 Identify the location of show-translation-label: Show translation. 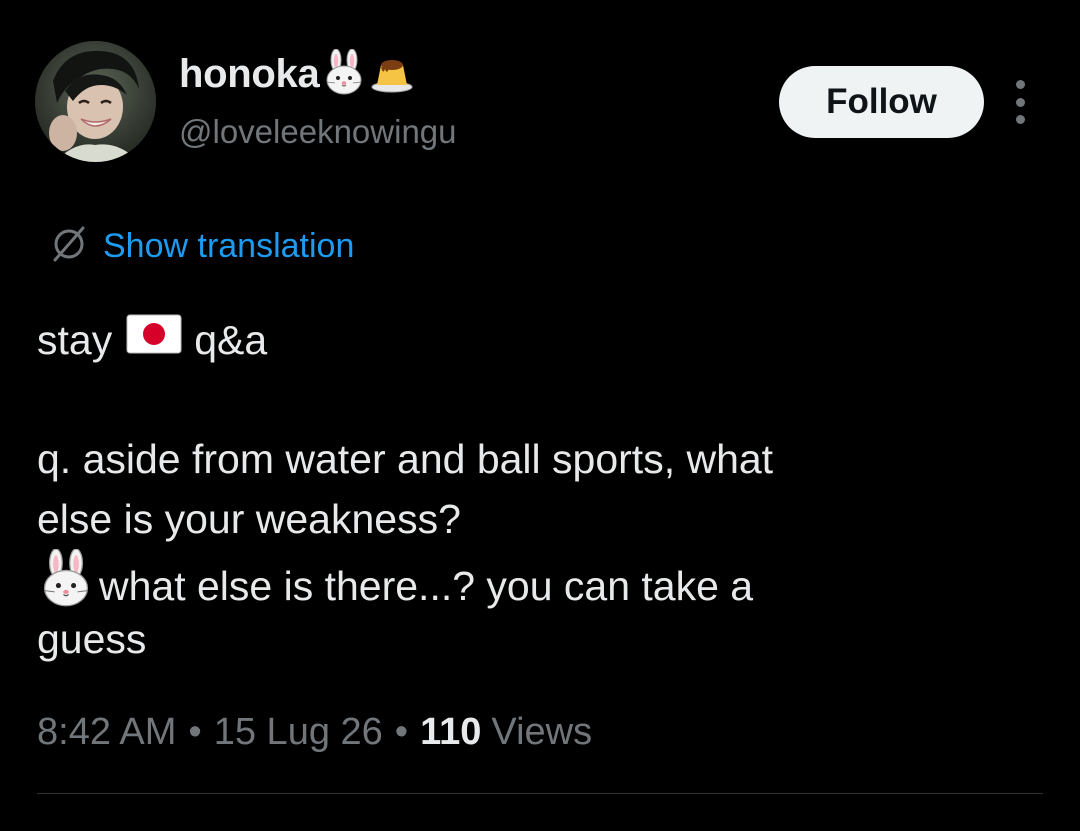
(229, 245).